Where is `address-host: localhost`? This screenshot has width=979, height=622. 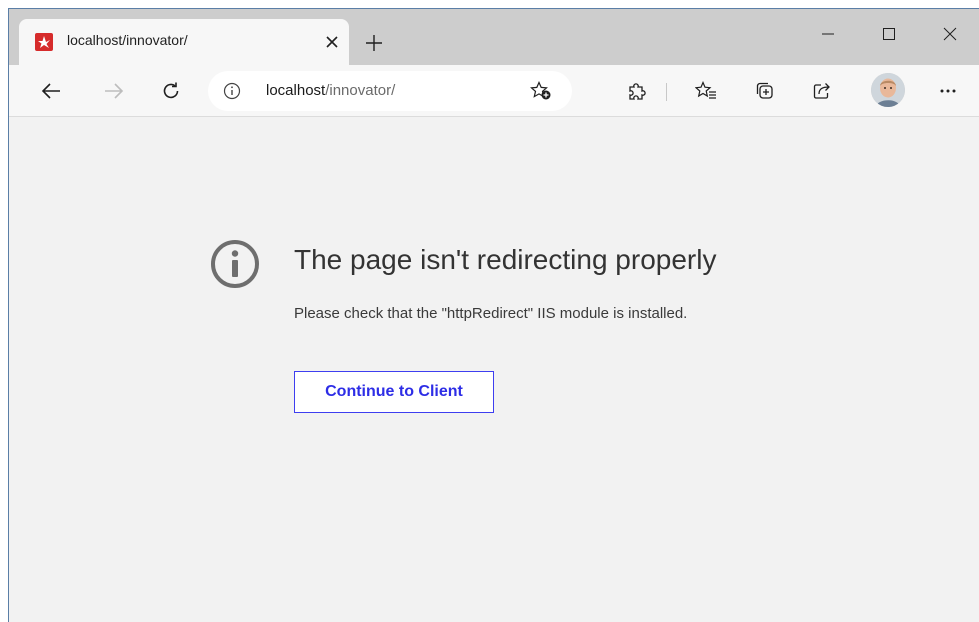
address-host: localhost is located at coordinates (296, 90).